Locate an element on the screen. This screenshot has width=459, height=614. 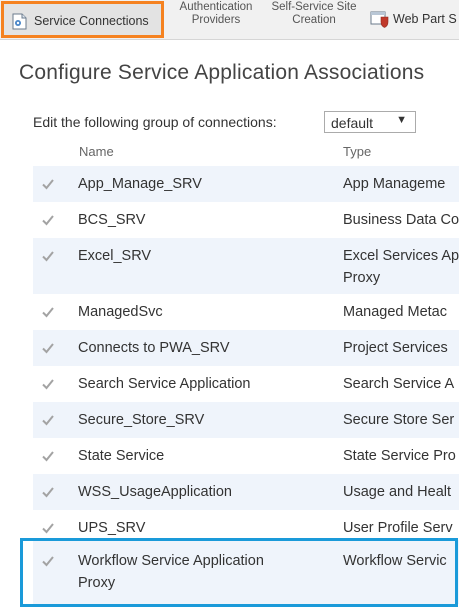
connection-row: BCS_SRV Business Data Co is located at coordinates (246, 220).